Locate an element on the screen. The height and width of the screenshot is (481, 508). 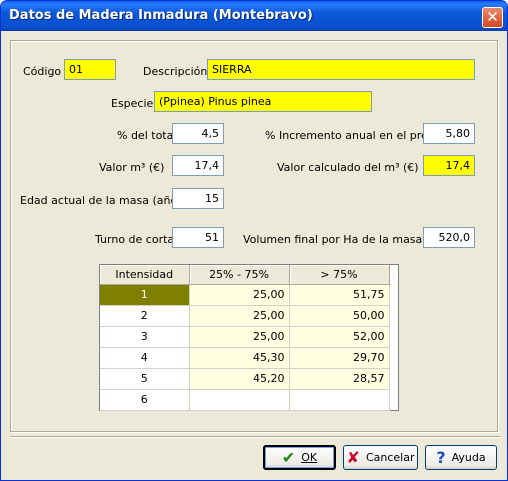
intensity-cell: 2 is located at coordinates (145, 316).